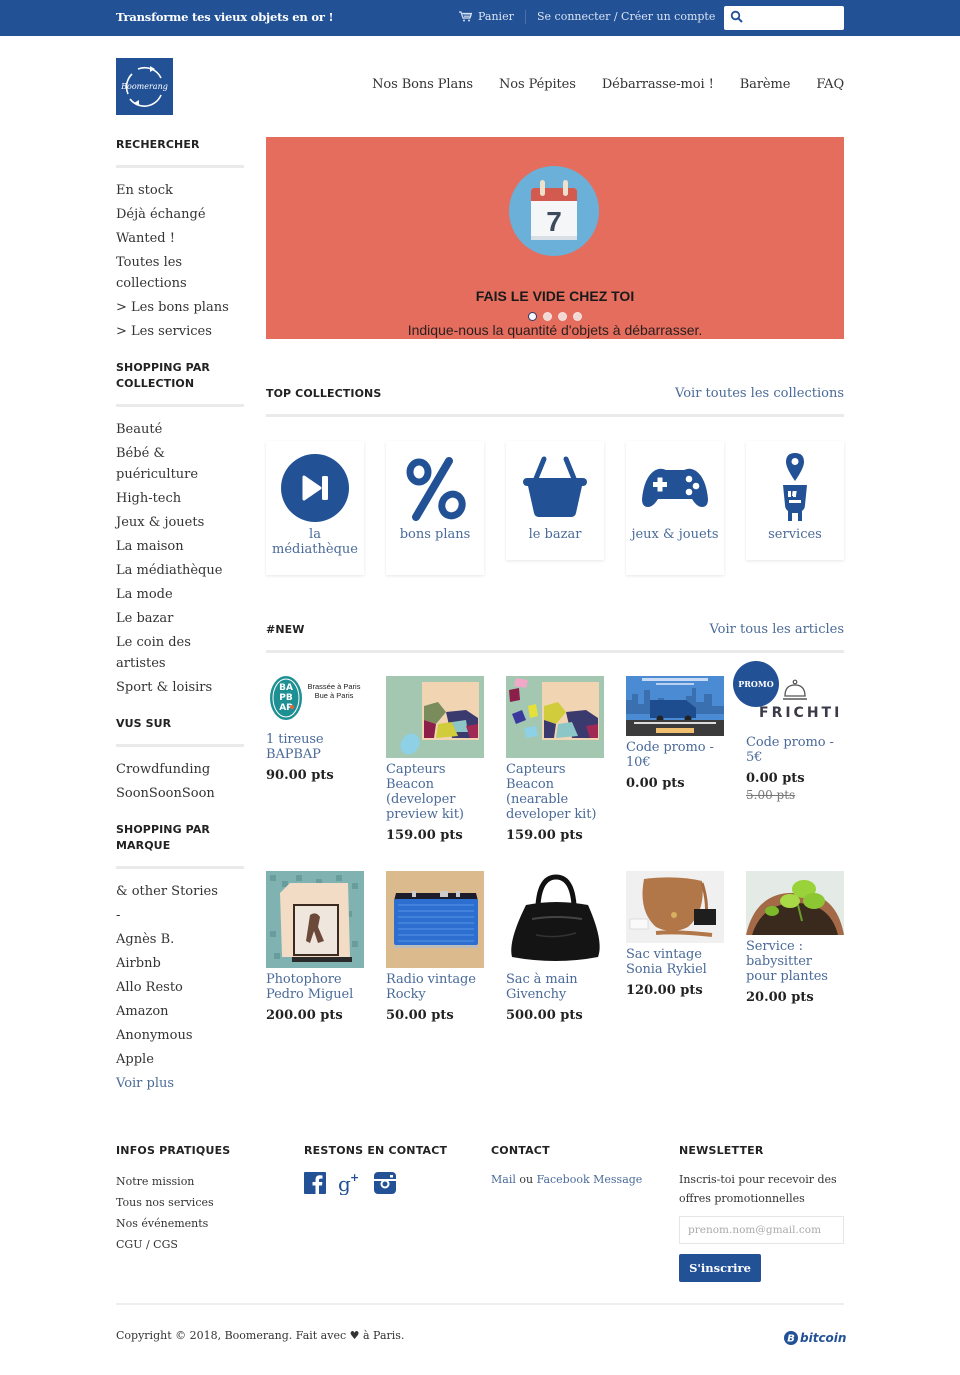 Image resolution: width=960 pixels, height=1375 pixels. Describe the element at coordinates (439, 718) in the screenshot. I see `beacon-kit-image-icon` at that location.